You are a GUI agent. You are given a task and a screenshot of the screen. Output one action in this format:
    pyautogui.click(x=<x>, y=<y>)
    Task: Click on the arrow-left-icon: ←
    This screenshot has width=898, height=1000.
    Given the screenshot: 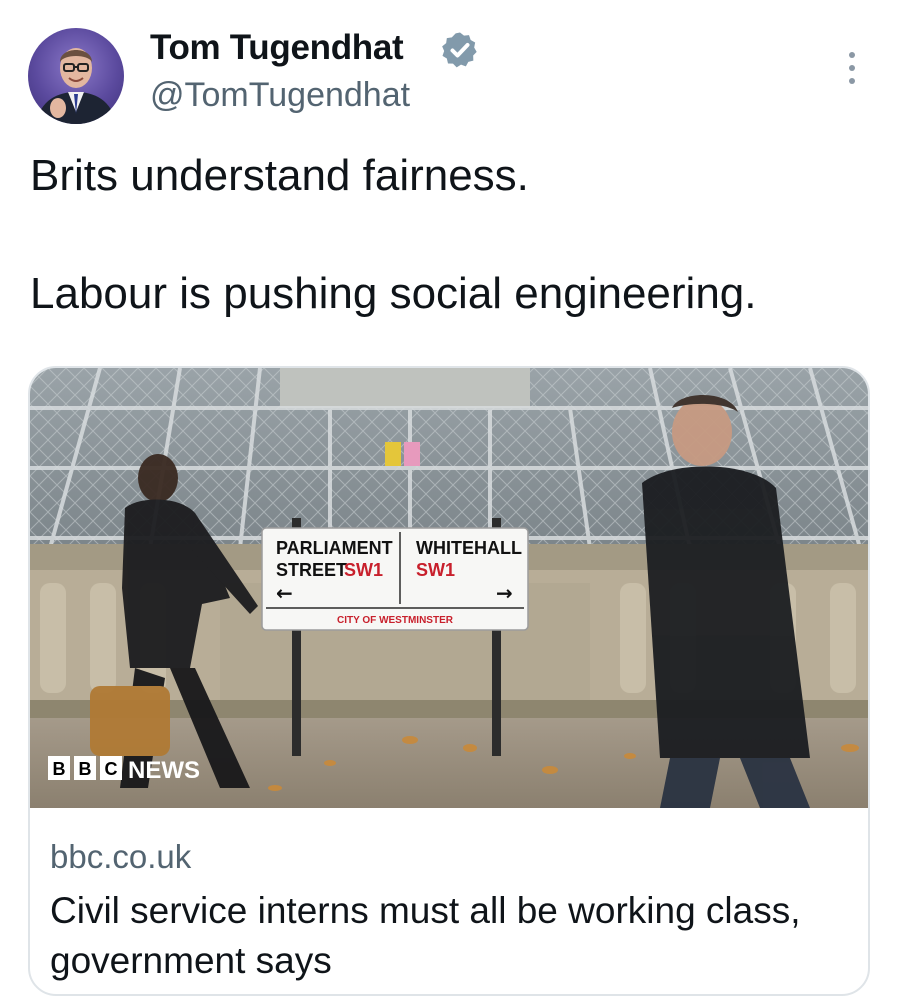 What is the action you would take?
    pyautogui.click(x=284, y=593)
    